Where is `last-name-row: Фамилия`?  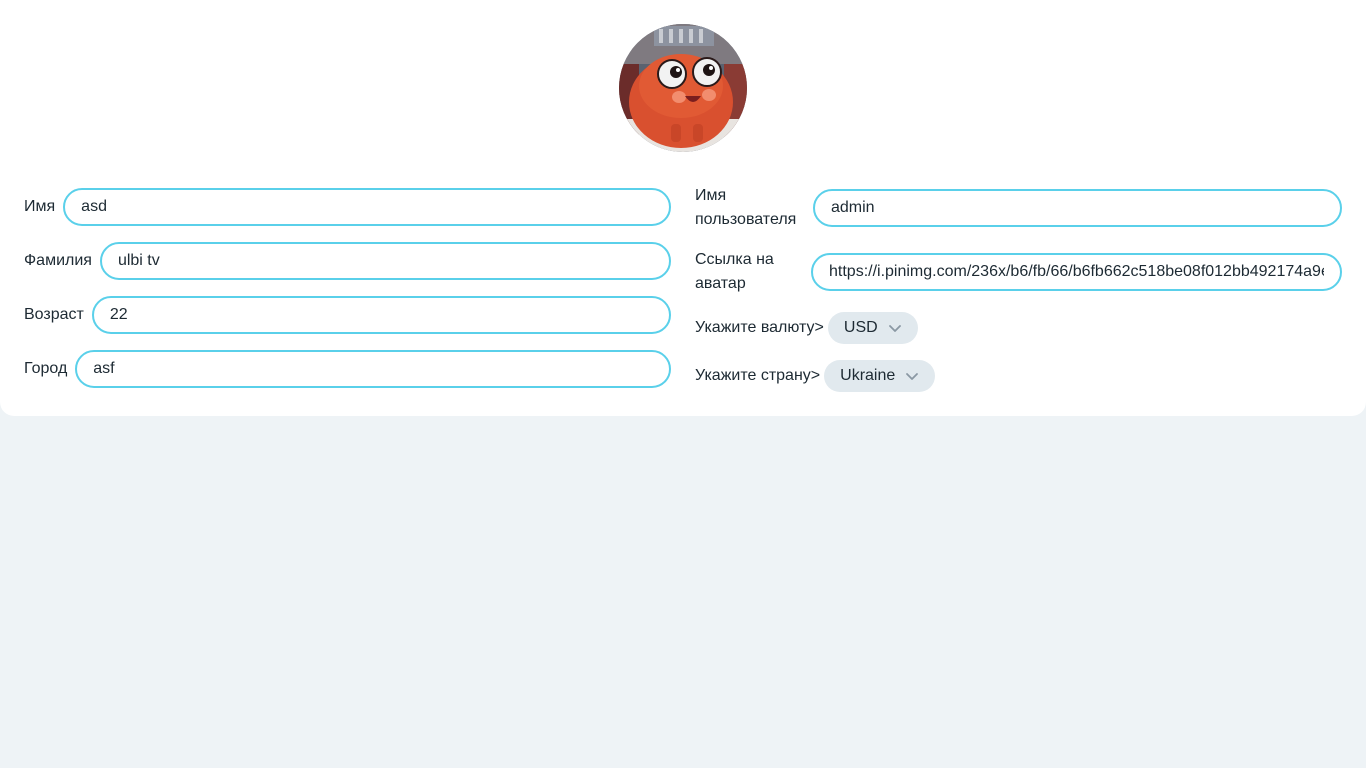 last-name-row: Фамилия is located at coordinates (347, 261).